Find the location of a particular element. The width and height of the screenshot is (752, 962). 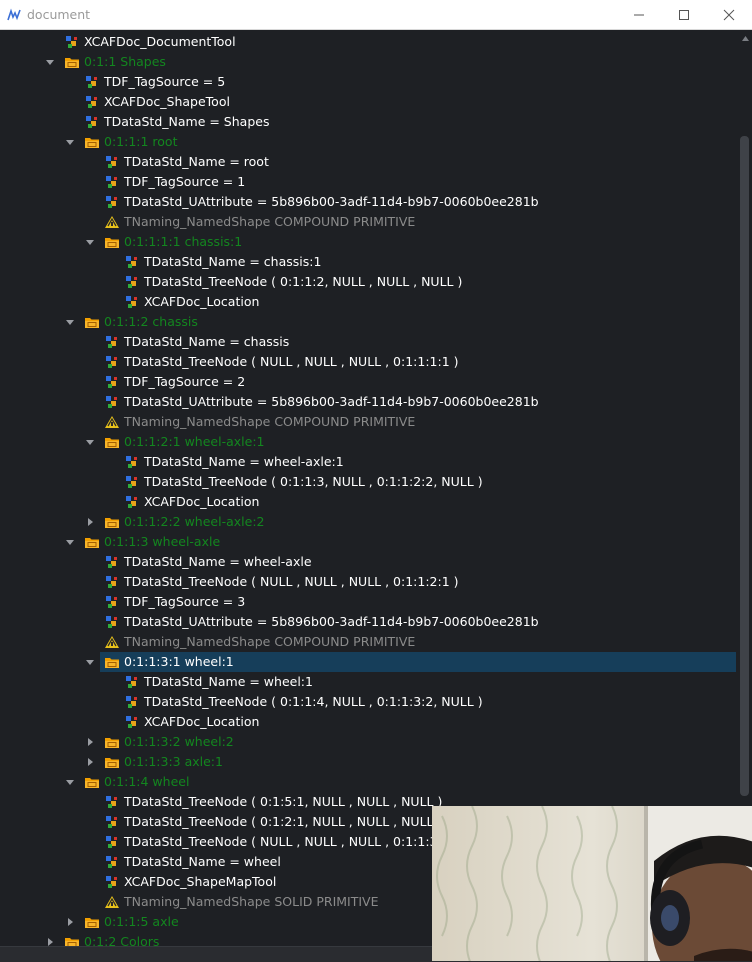

tree-node-label: 0:1:1:2 chassis is located at coordinates (369, 322).